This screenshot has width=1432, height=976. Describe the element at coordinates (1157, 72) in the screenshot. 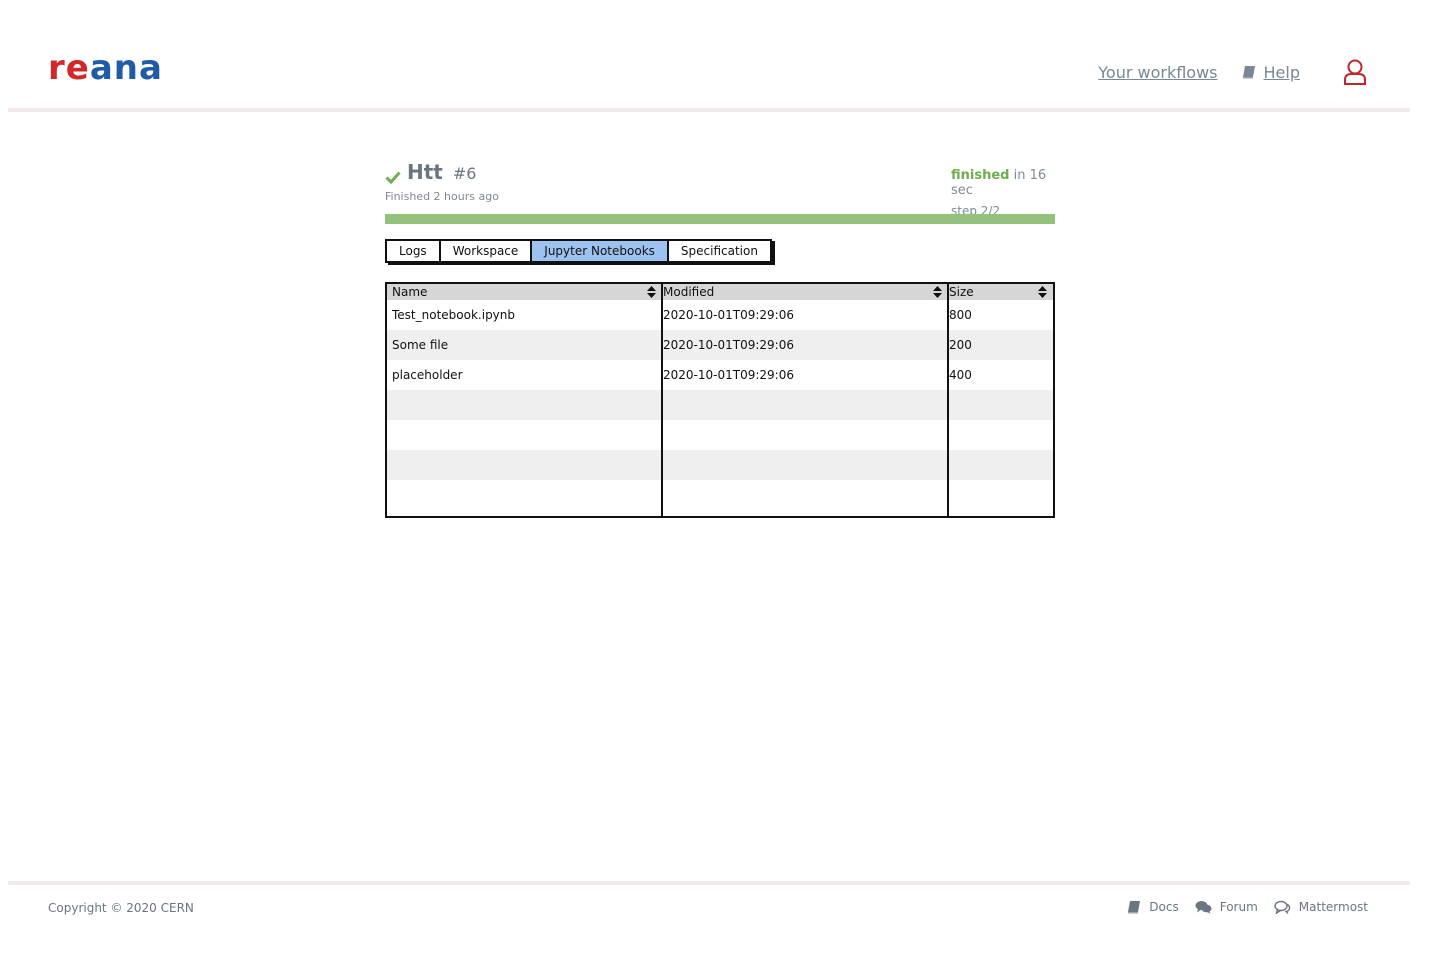

I see `your-workflows-link: Your workflows` at that location.